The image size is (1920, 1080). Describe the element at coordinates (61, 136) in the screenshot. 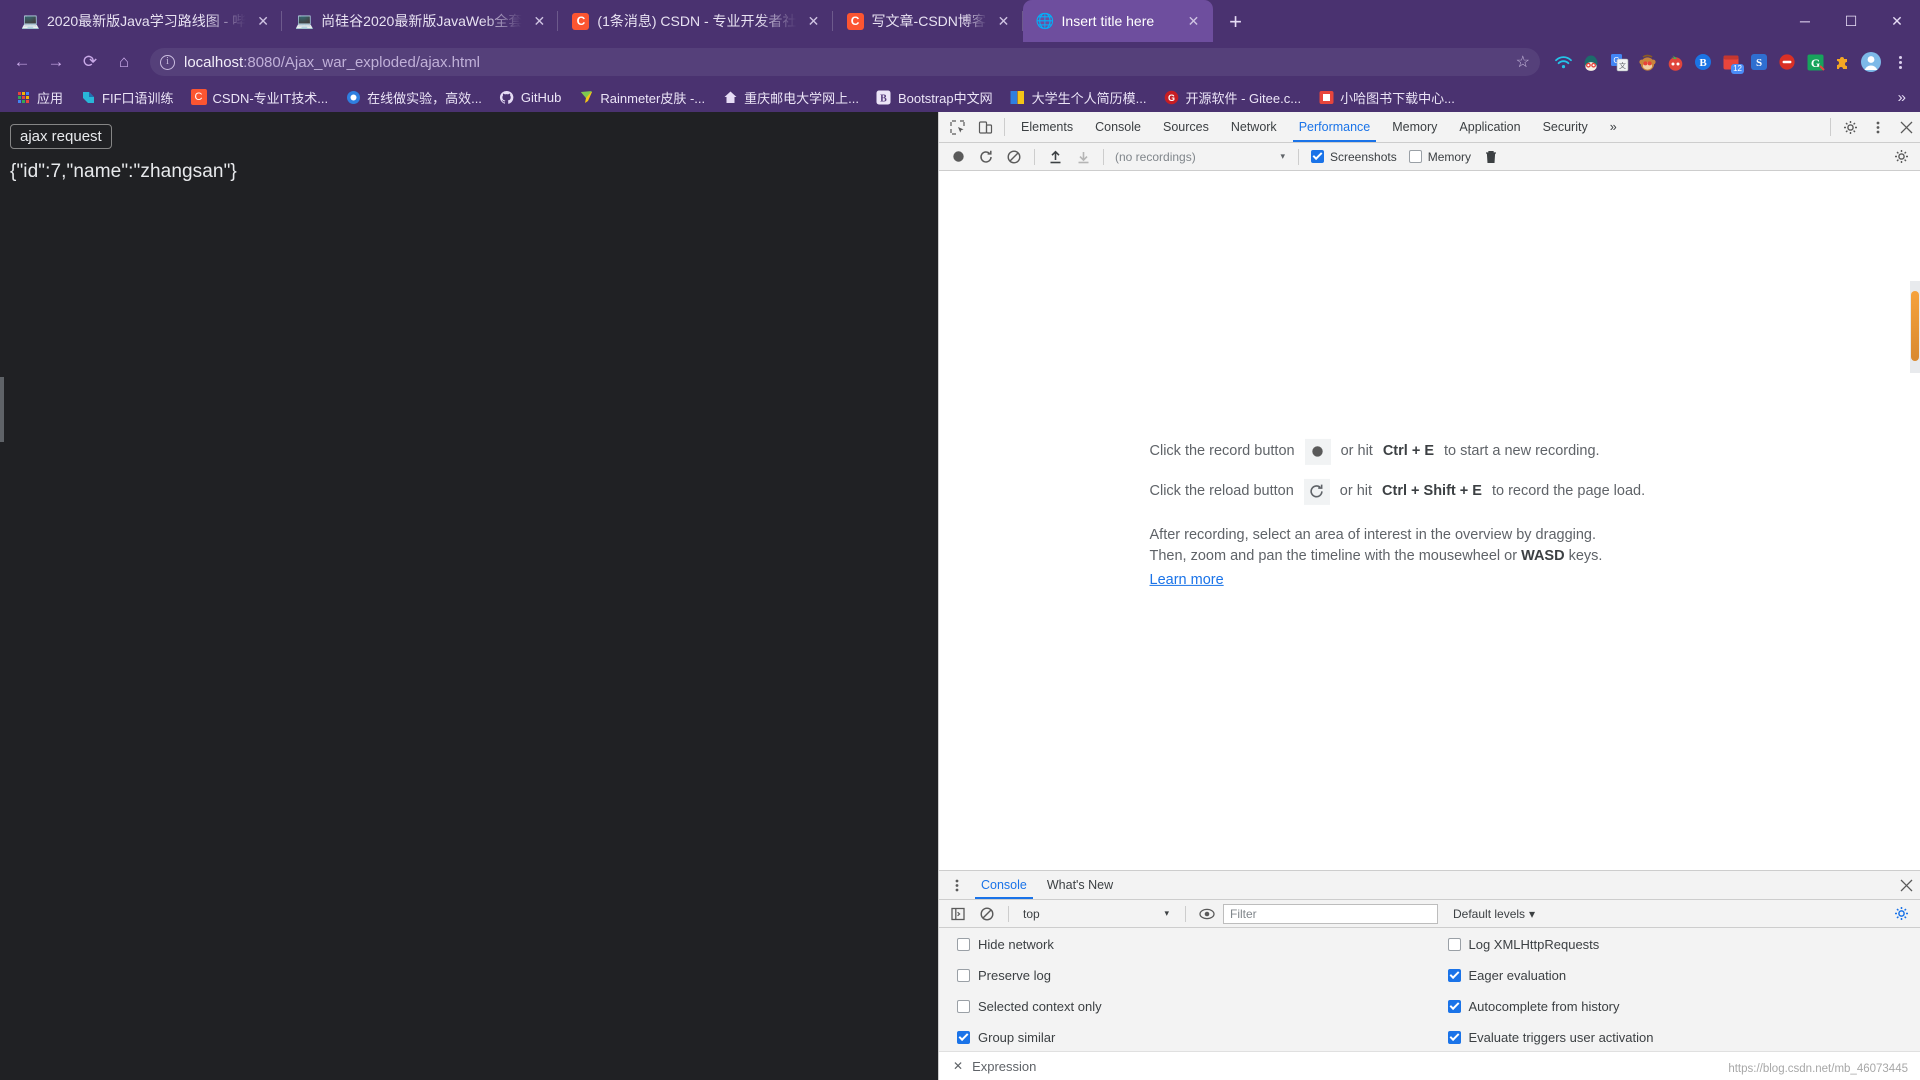

I see `ajax-request-button: ajax request` at that location.